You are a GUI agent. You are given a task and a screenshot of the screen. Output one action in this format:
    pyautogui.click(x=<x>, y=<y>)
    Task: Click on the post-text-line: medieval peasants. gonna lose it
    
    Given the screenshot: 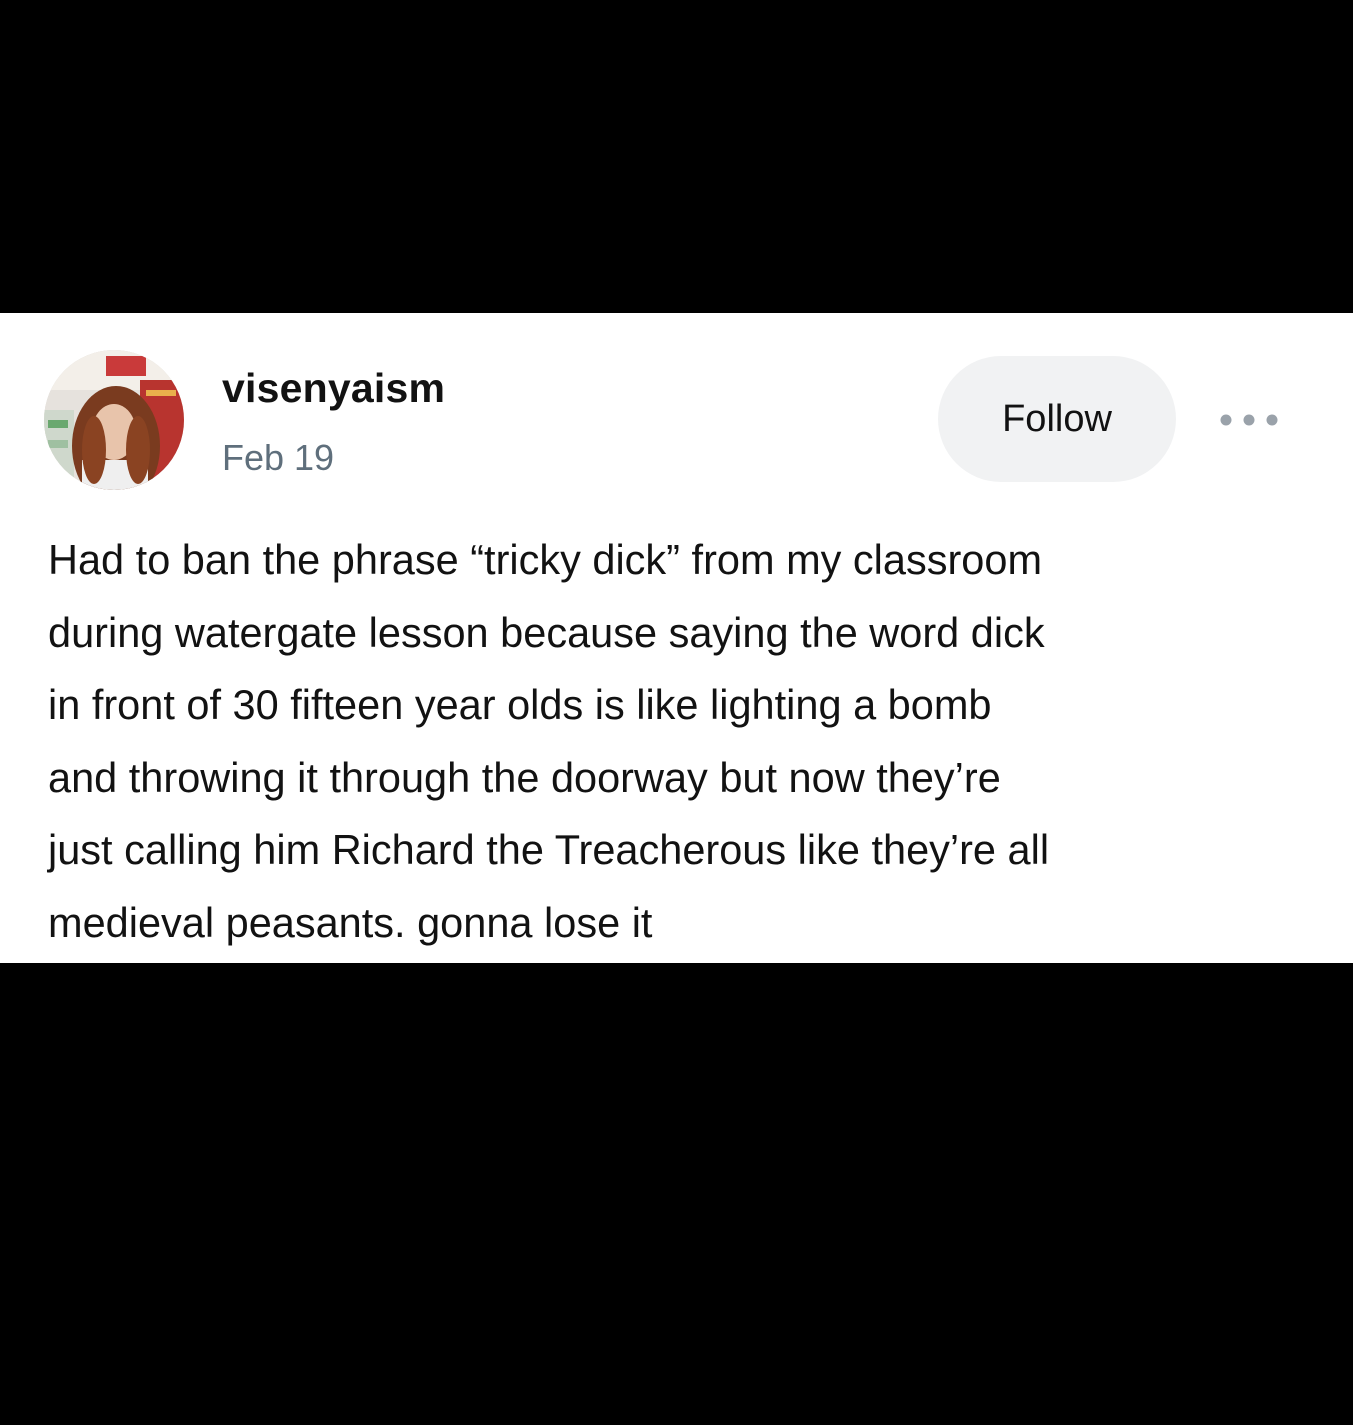 What is the action you would take?
    pyautogui.click(x=350, y=922)
    